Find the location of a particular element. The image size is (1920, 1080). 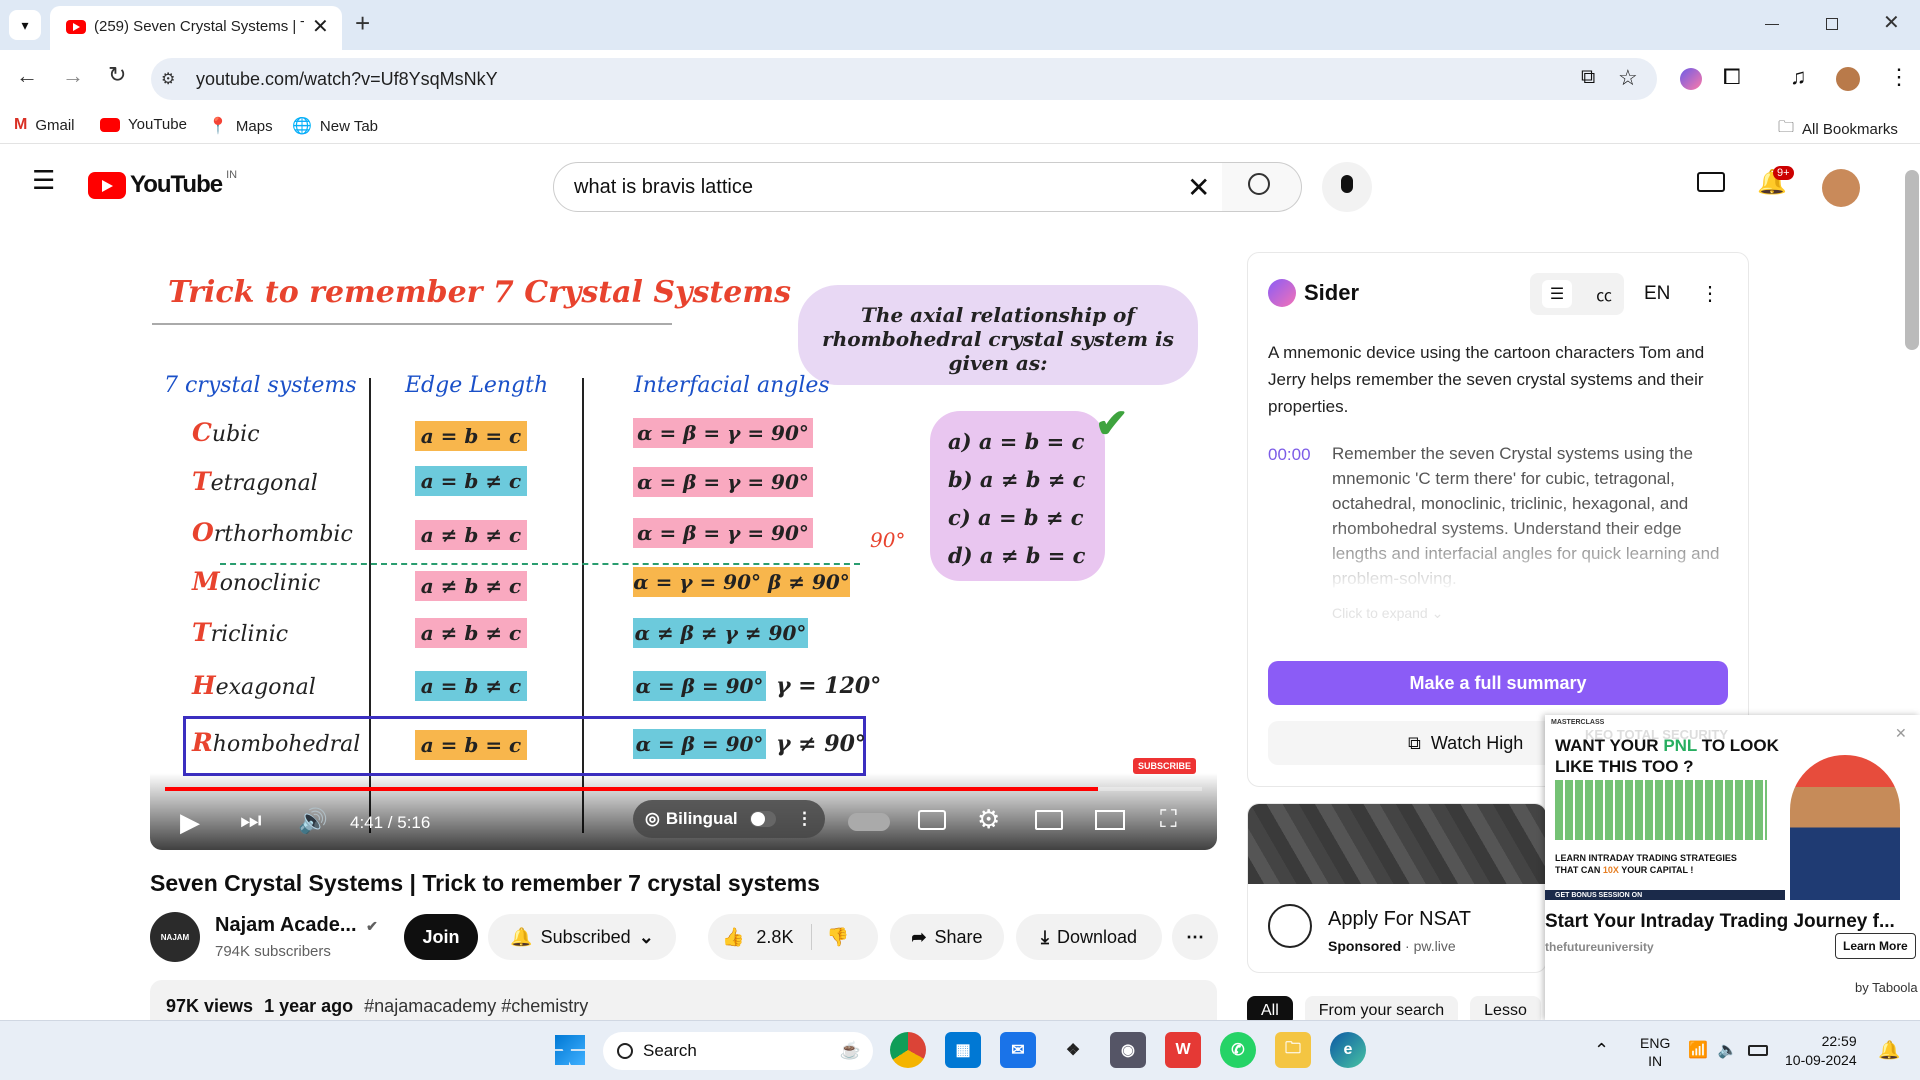

bilingual-toggle: ◎ Bilingual ⋮ is located at coordinates (729, 819).